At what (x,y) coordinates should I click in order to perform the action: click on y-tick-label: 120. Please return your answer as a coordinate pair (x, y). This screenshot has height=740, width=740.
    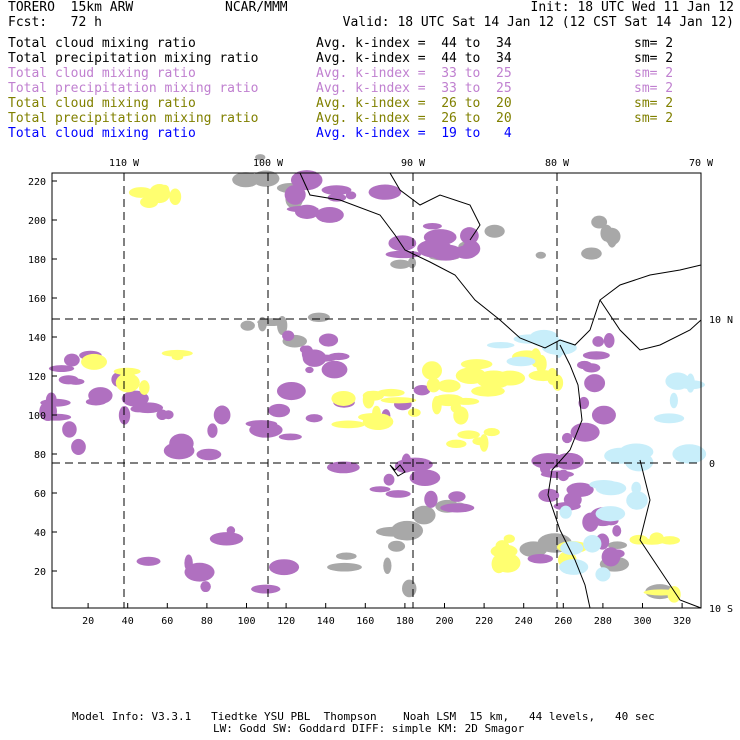
    Looking at the image, I should click on (37, 377).